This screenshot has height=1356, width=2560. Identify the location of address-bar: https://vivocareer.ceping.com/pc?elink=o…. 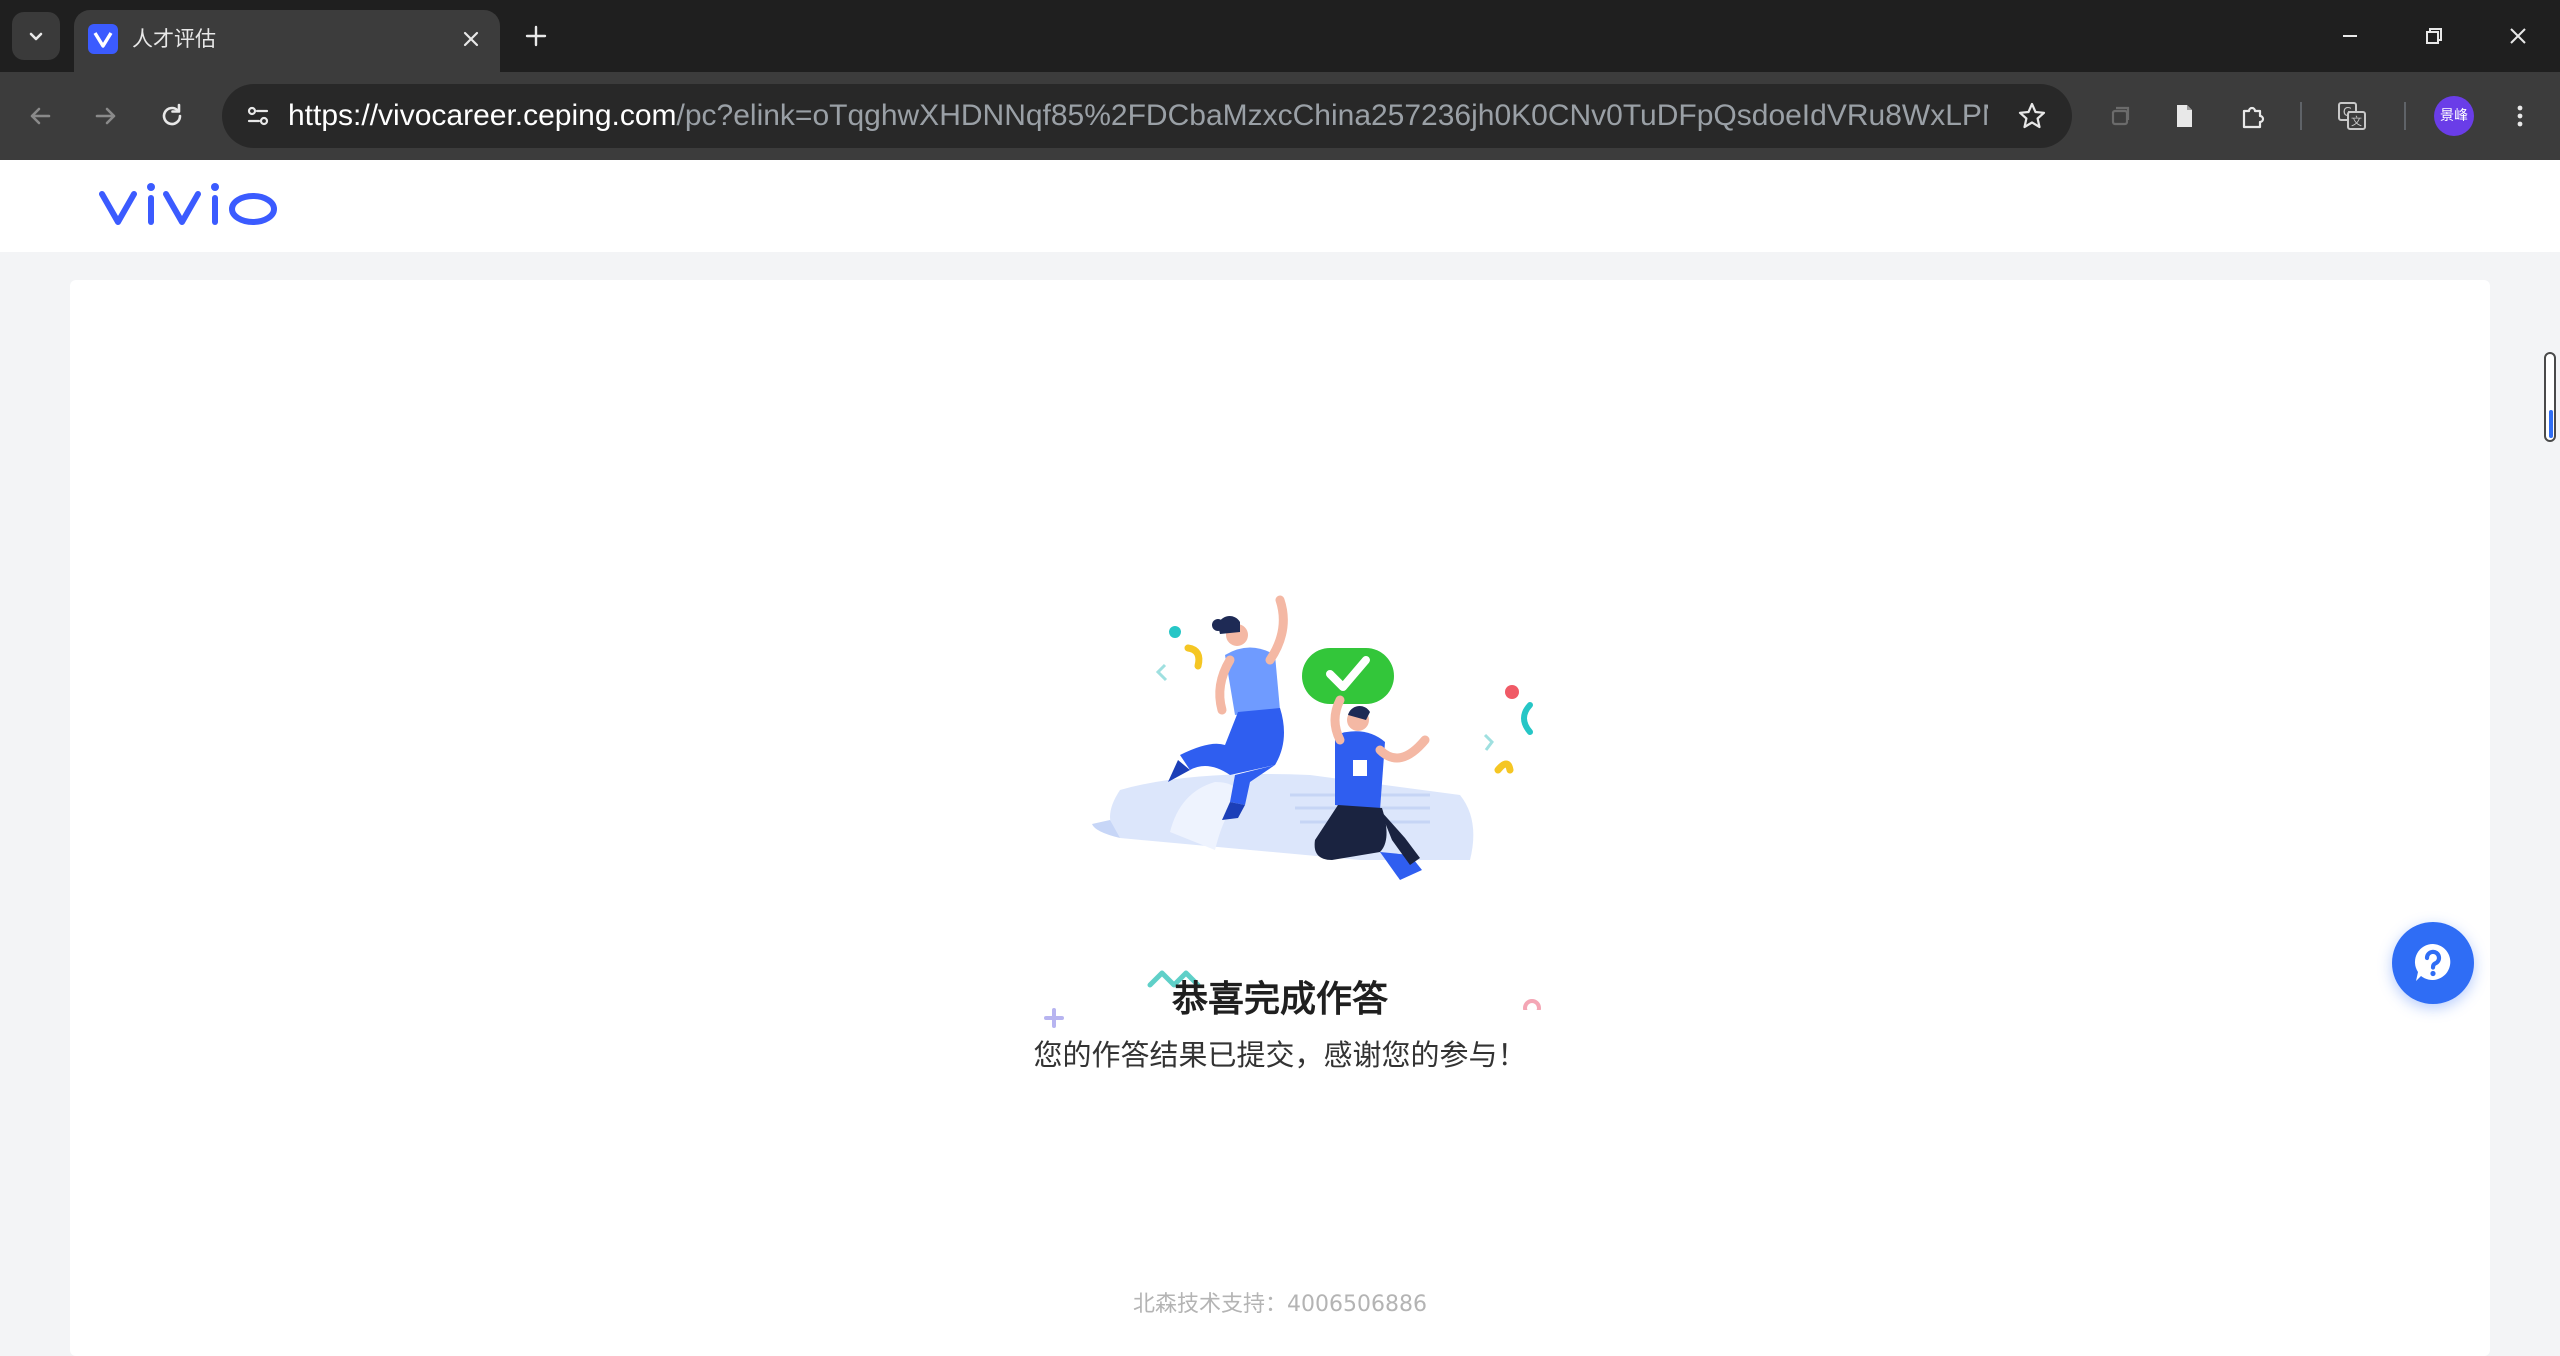
(1147, 116).